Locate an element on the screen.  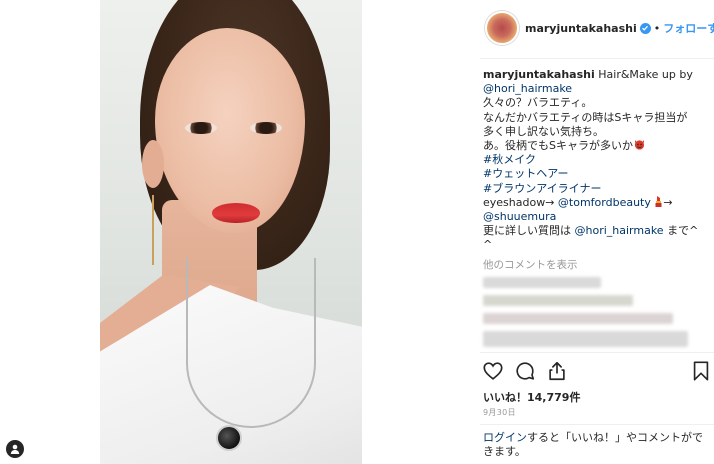
verified-badge-icon is located at coordinates (645, 28).